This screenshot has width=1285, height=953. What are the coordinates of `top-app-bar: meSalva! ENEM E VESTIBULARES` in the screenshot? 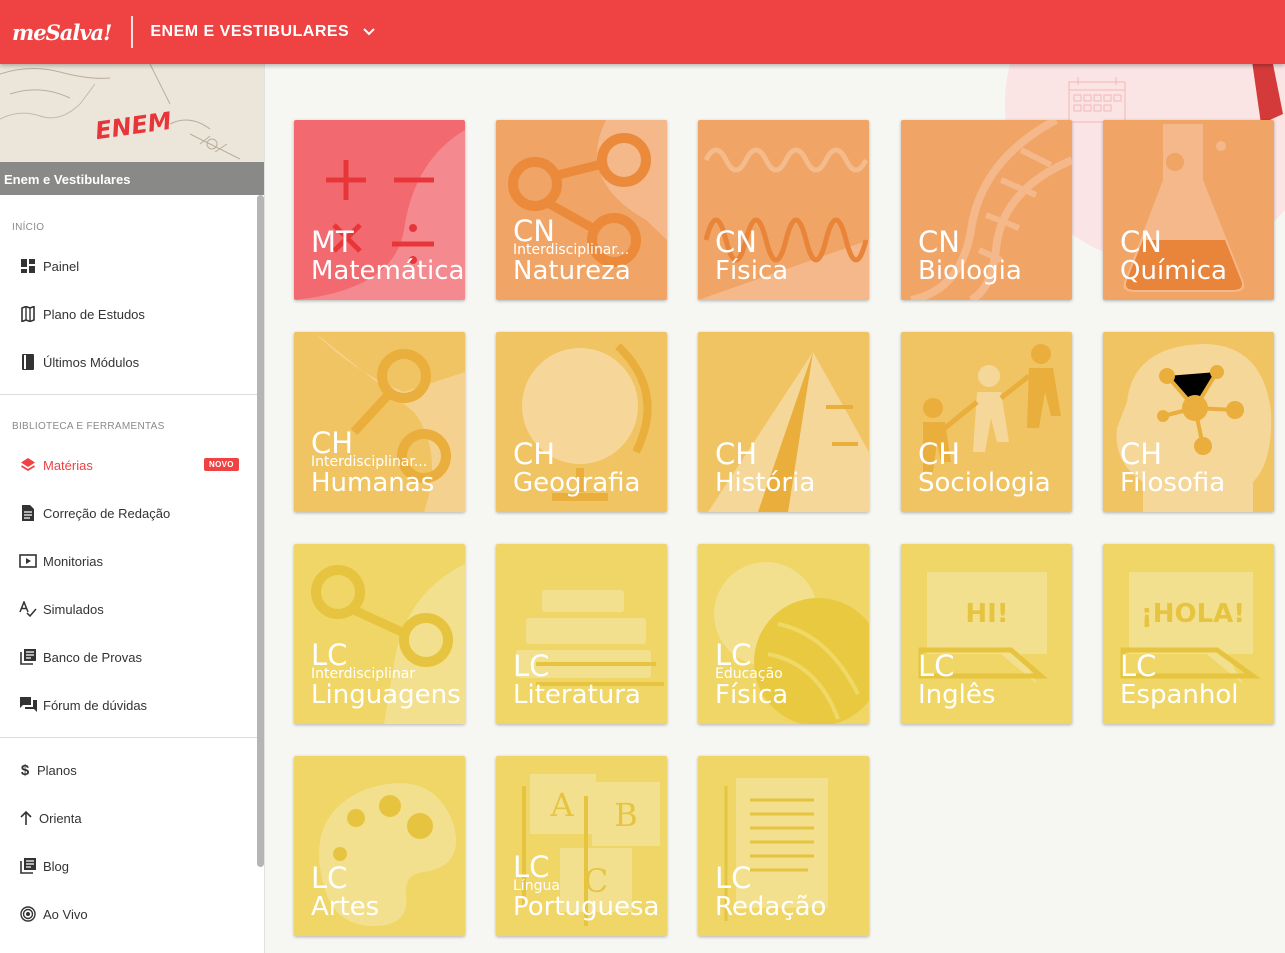 It's located at (642, 32).